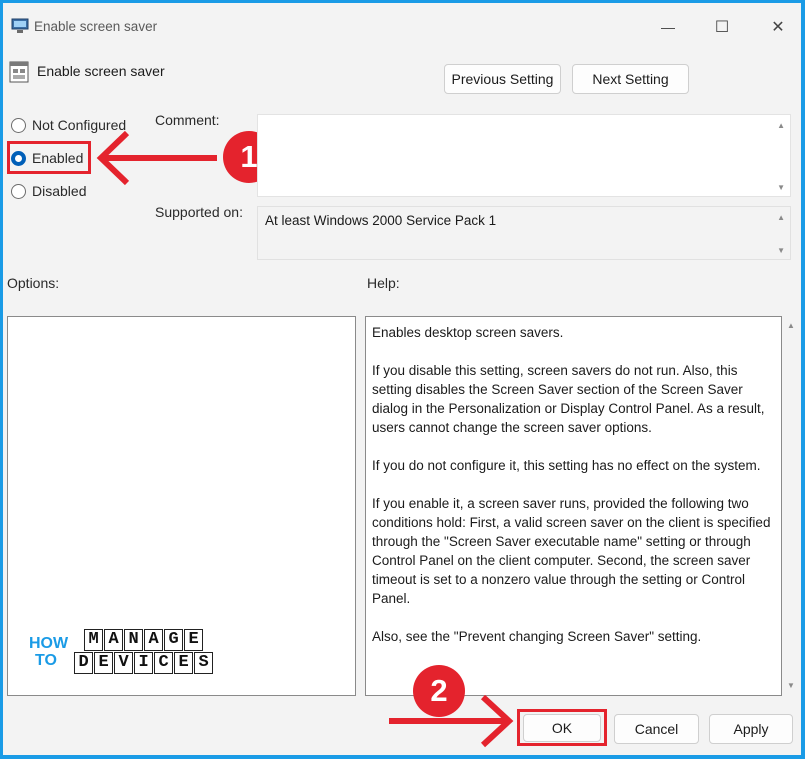 Image resolution: width=805 pixels, height=759 pixels. What do you see at coordinates (33, 283) in the screenshot?
I see `options-label: Options:` at bounding box center [33, 283].